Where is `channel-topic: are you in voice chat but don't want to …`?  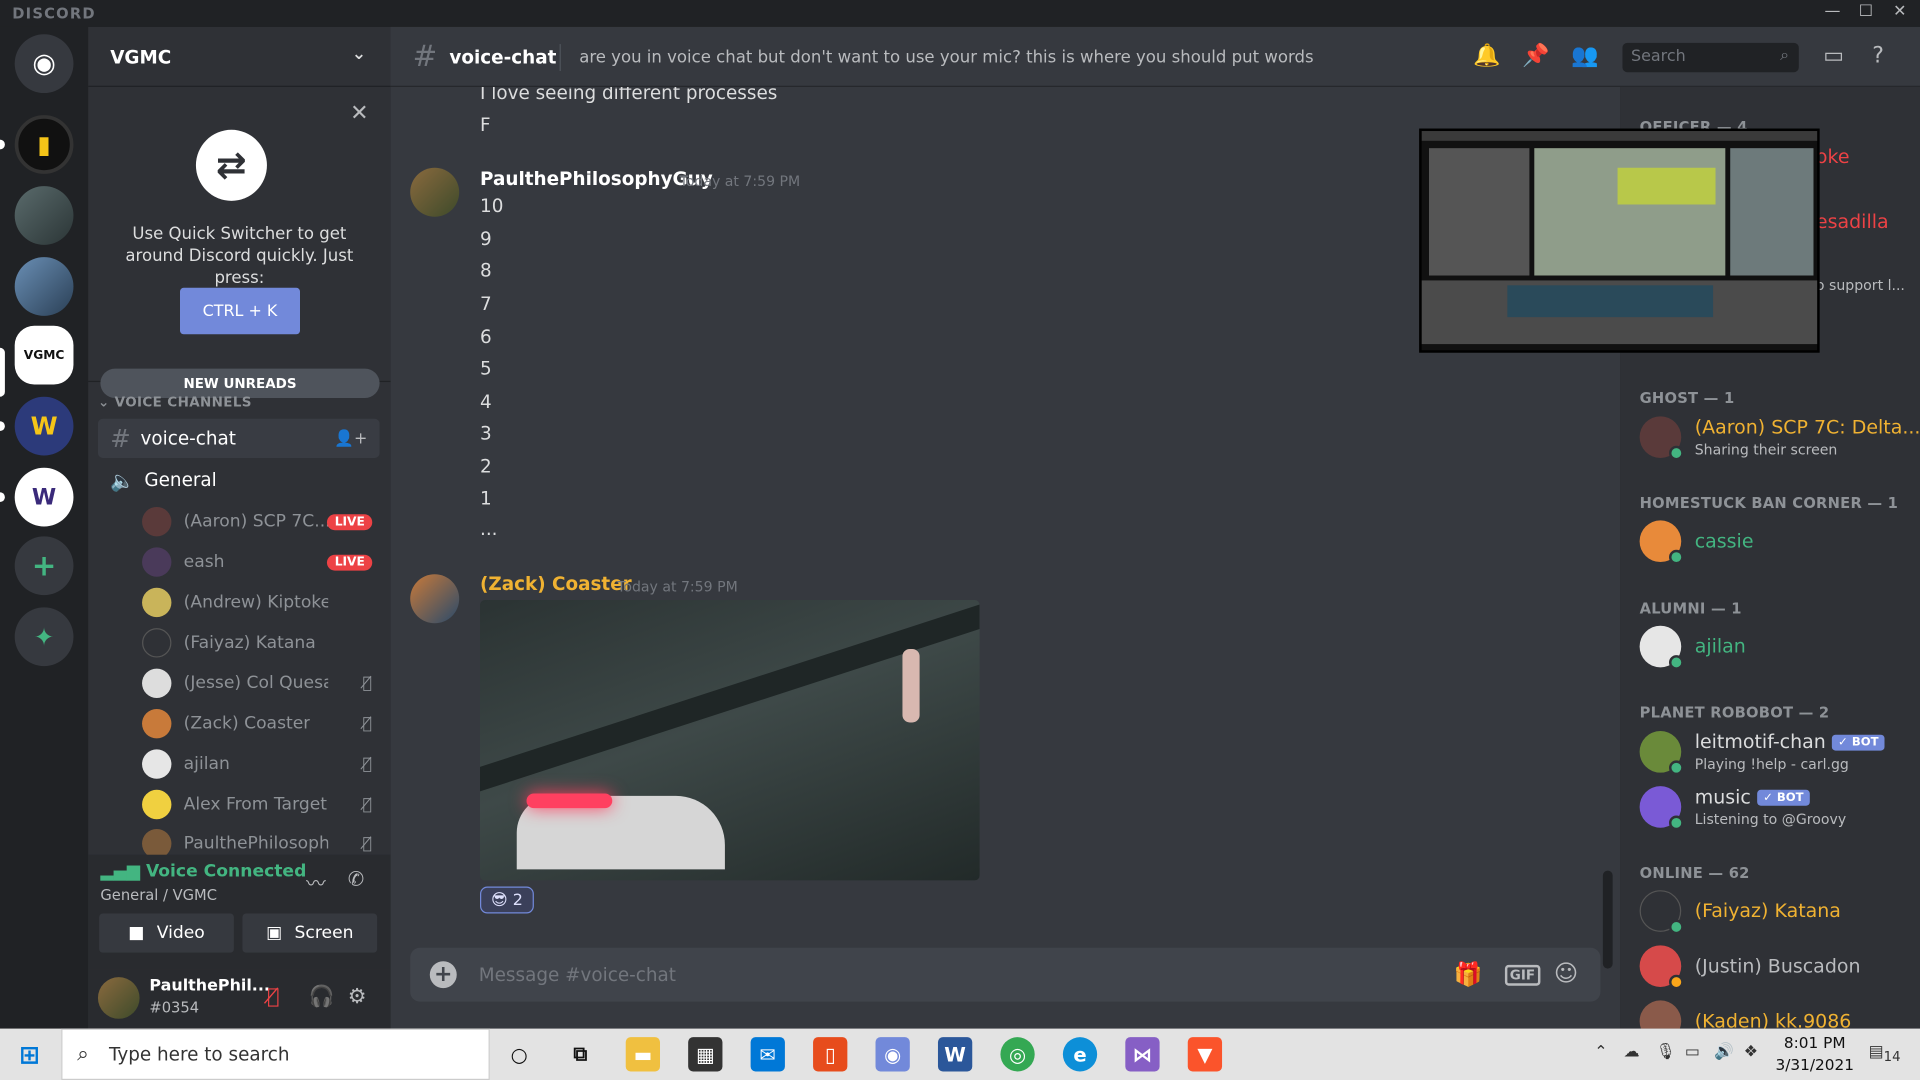 channel-topic: are you in voice chat but don't want to … is located at coordinates (946, 58).